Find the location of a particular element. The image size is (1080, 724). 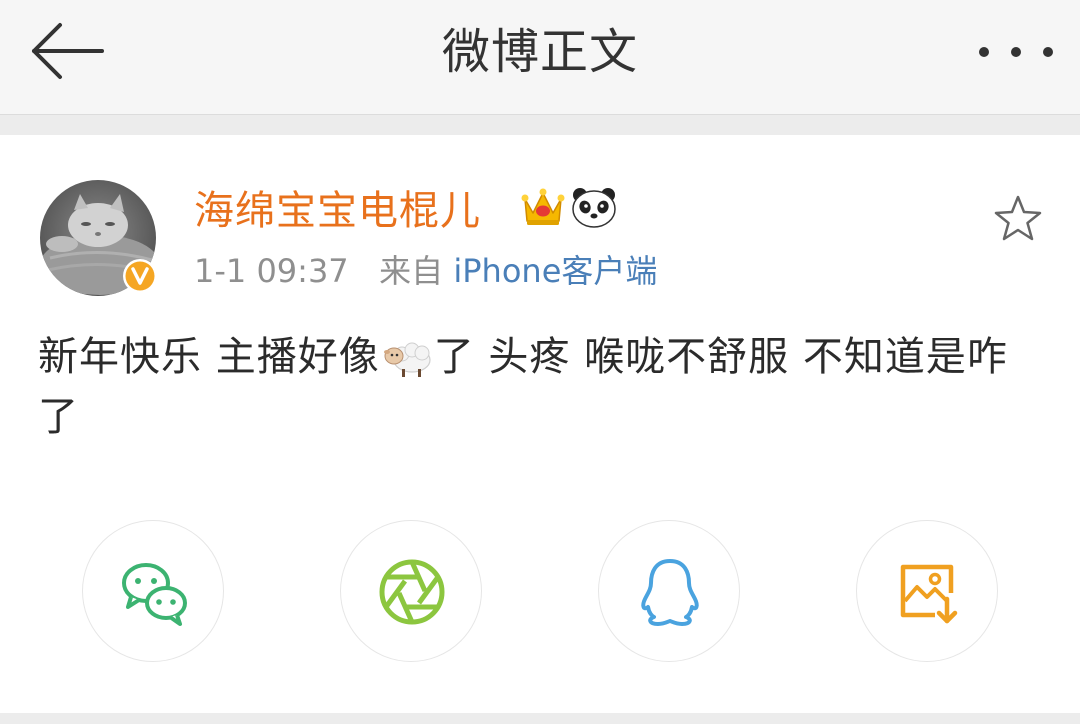

author-name: 海绵宝宝电棍儿 is located at coordinates (337, 211).